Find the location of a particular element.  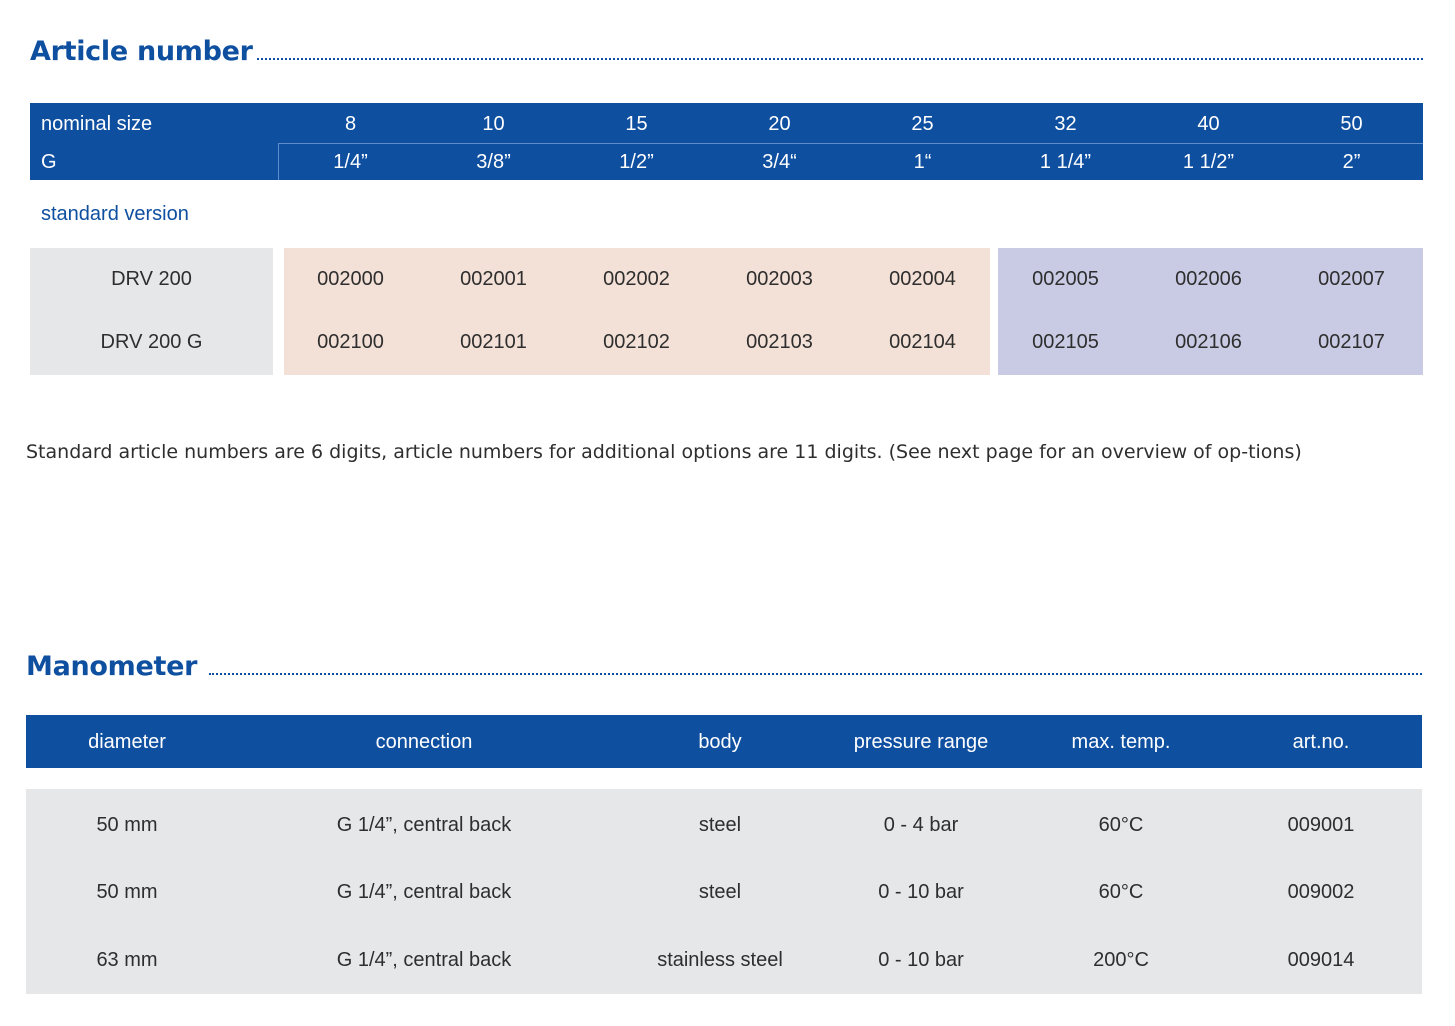

column-header-connection: connection is located at coordinates (424, 742).